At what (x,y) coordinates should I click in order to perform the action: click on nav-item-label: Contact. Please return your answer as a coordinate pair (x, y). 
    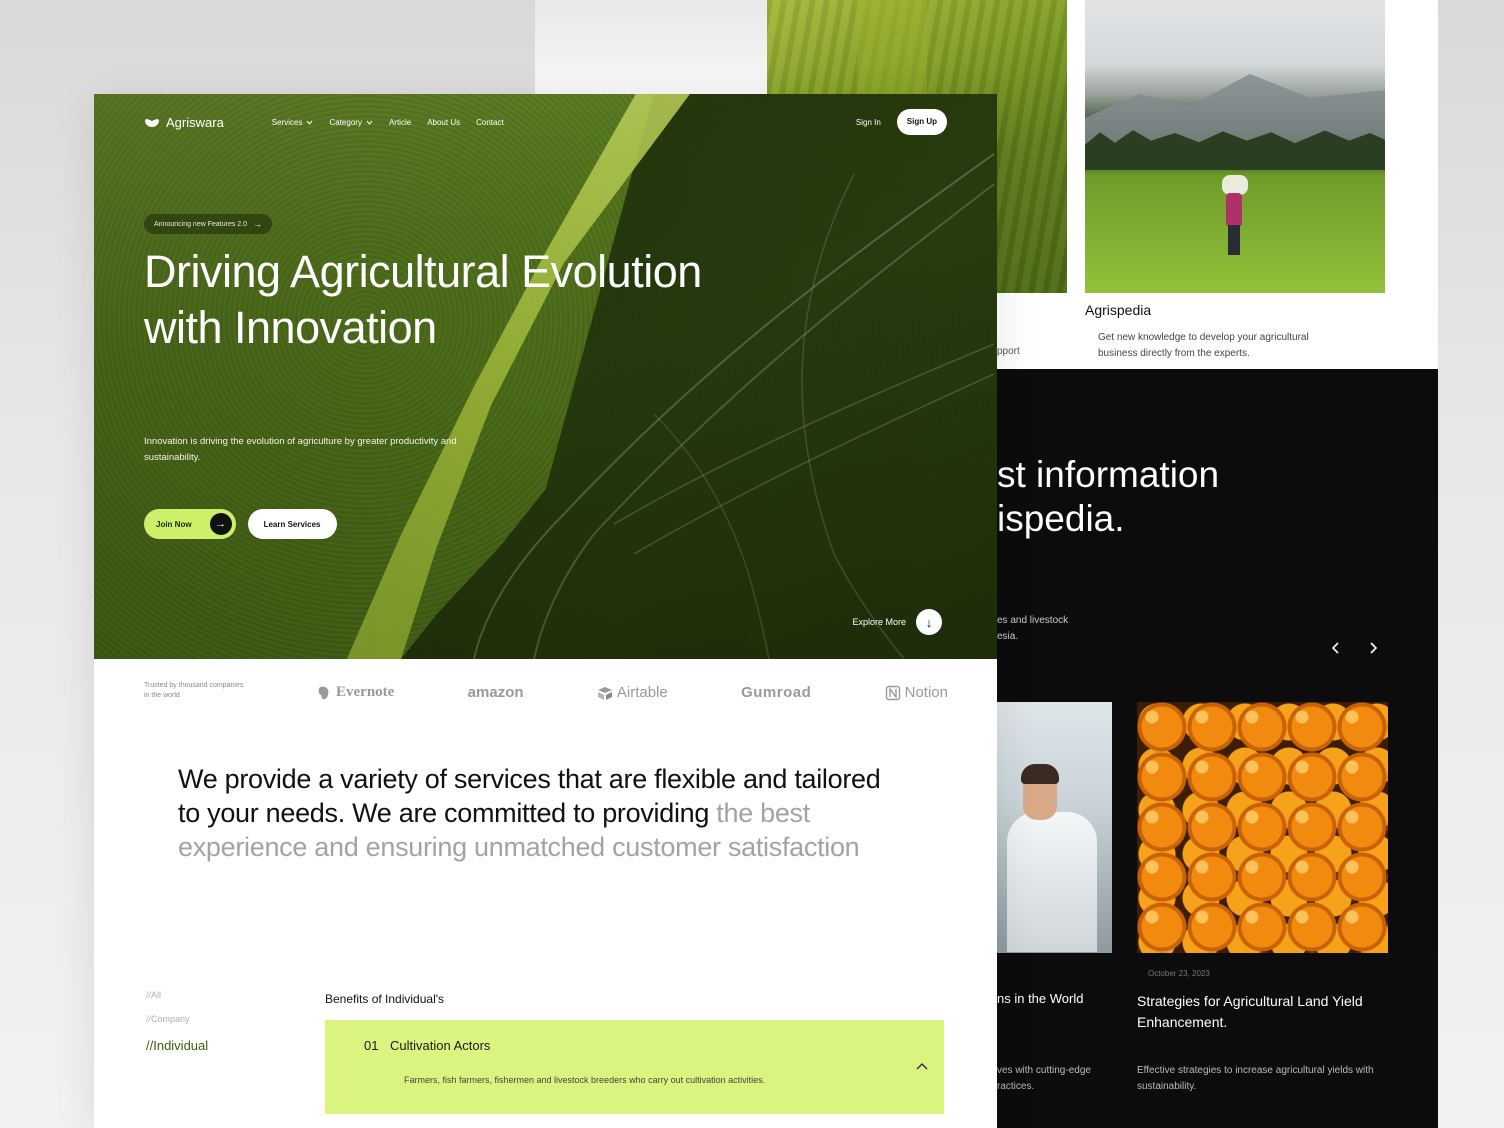
    Looking at the image, I should click on (490, 122).